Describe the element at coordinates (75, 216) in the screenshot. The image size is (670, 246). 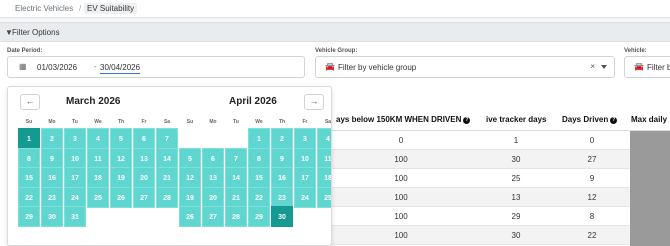
I see `calendar-day: 31` at that location.